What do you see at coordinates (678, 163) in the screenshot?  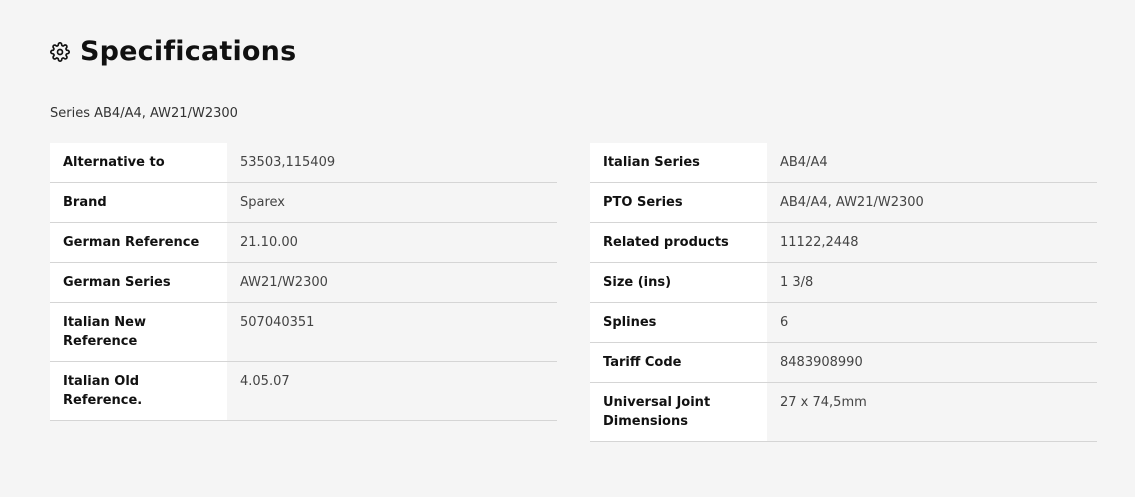 I see `spec-label: Italian Series` at bounding box center [678, 163].